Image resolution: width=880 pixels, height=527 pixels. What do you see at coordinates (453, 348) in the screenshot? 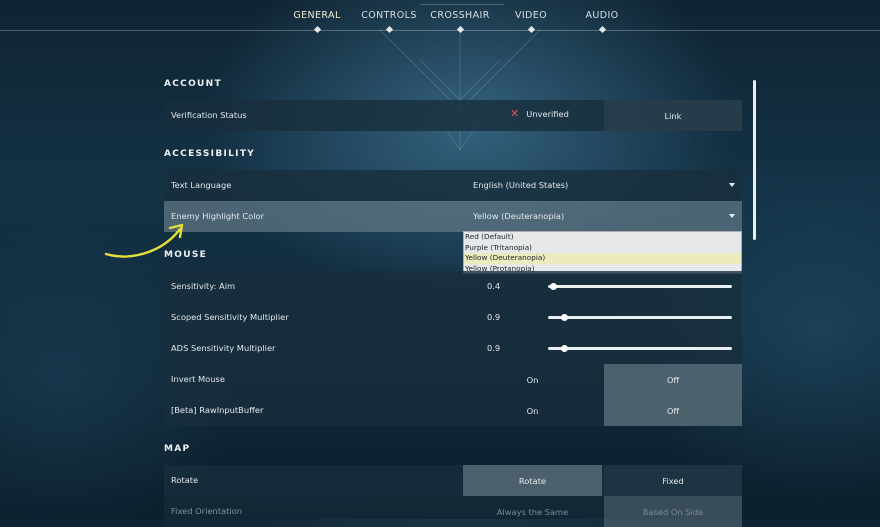
I see `ads-sensitivity-row: ADS Sensitivity Multiplier 0.9` at bounding box center [453, 348].